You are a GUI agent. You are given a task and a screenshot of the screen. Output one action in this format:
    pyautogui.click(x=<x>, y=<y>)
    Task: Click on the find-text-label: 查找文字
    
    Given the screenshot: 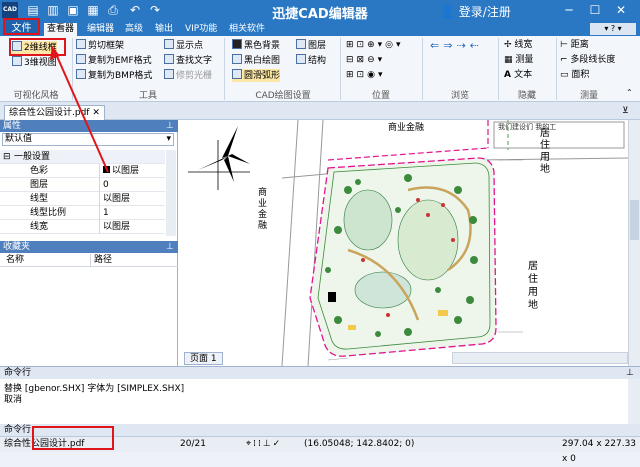 What is the action you would take?
    pyautogui.click(x=194, y=61)
    